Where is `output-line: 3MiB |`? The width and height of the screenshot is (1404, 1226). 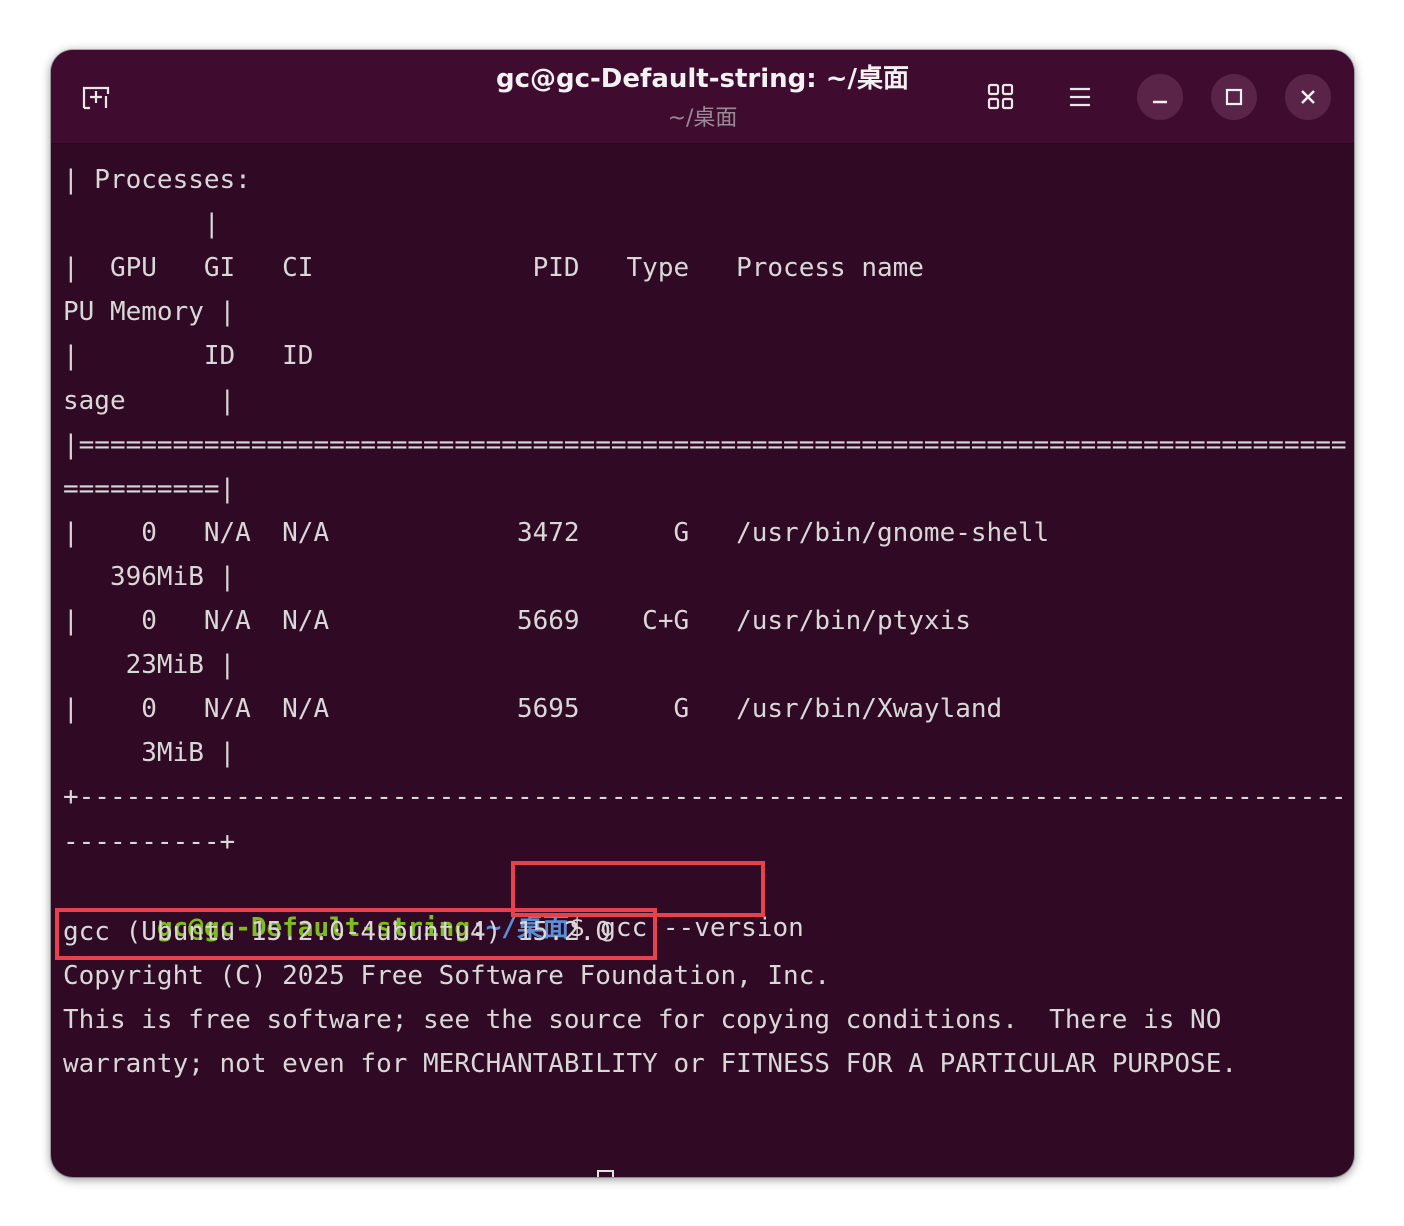
output-line: 3MiB | is located at coordinates (149, 753).